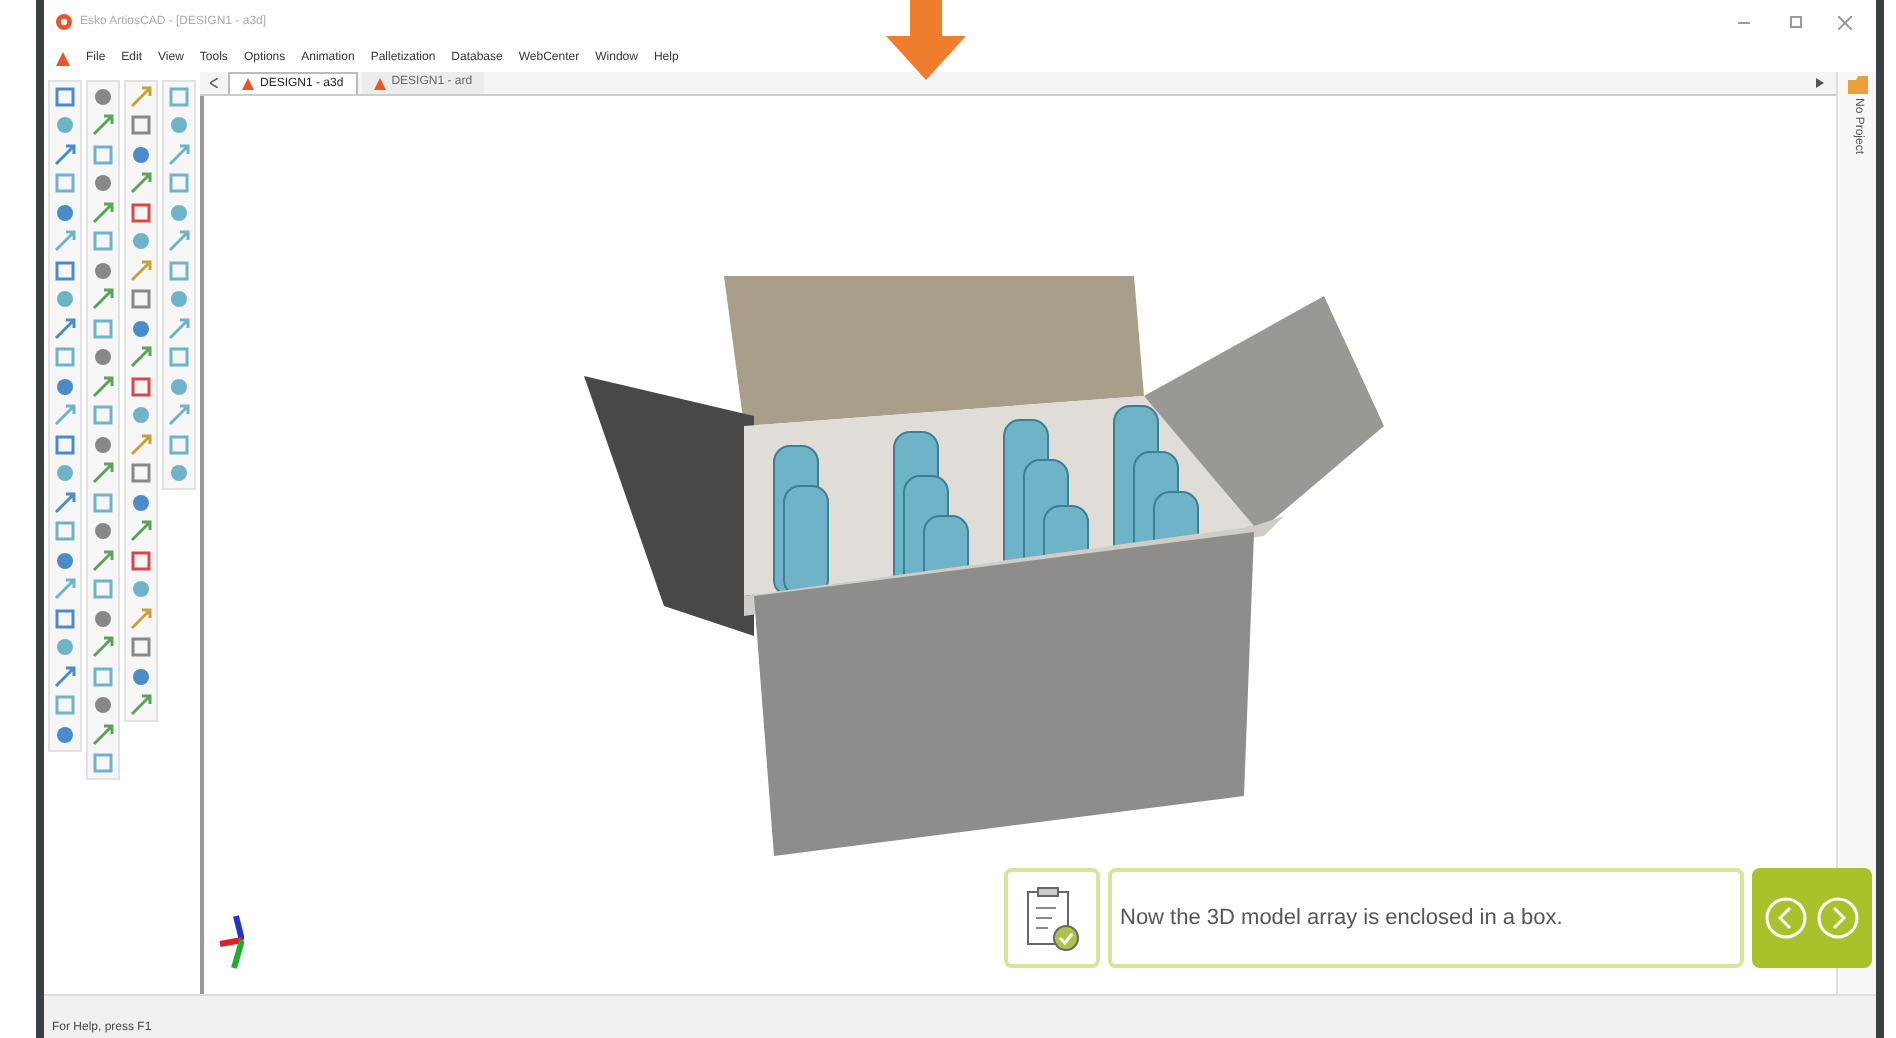  What do you see at coordinates (231, 942) in the screenshot?
I see `axis-triad-icon` at bounding box center [231, 942].